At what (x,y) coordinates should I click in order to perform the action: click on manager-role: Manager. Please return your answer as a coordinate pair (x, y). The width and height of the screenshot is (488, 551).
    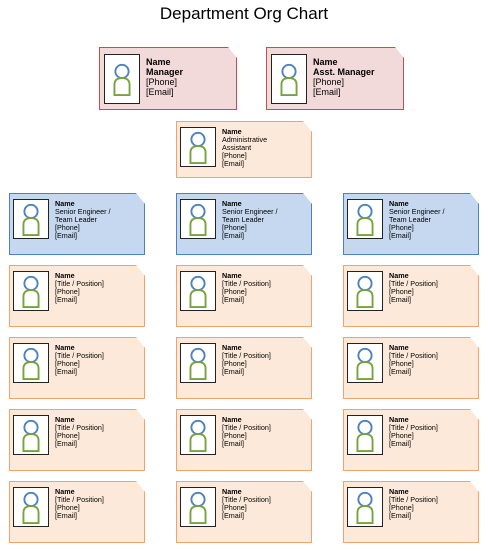
    Looking at the image, I should click on (165, 72).